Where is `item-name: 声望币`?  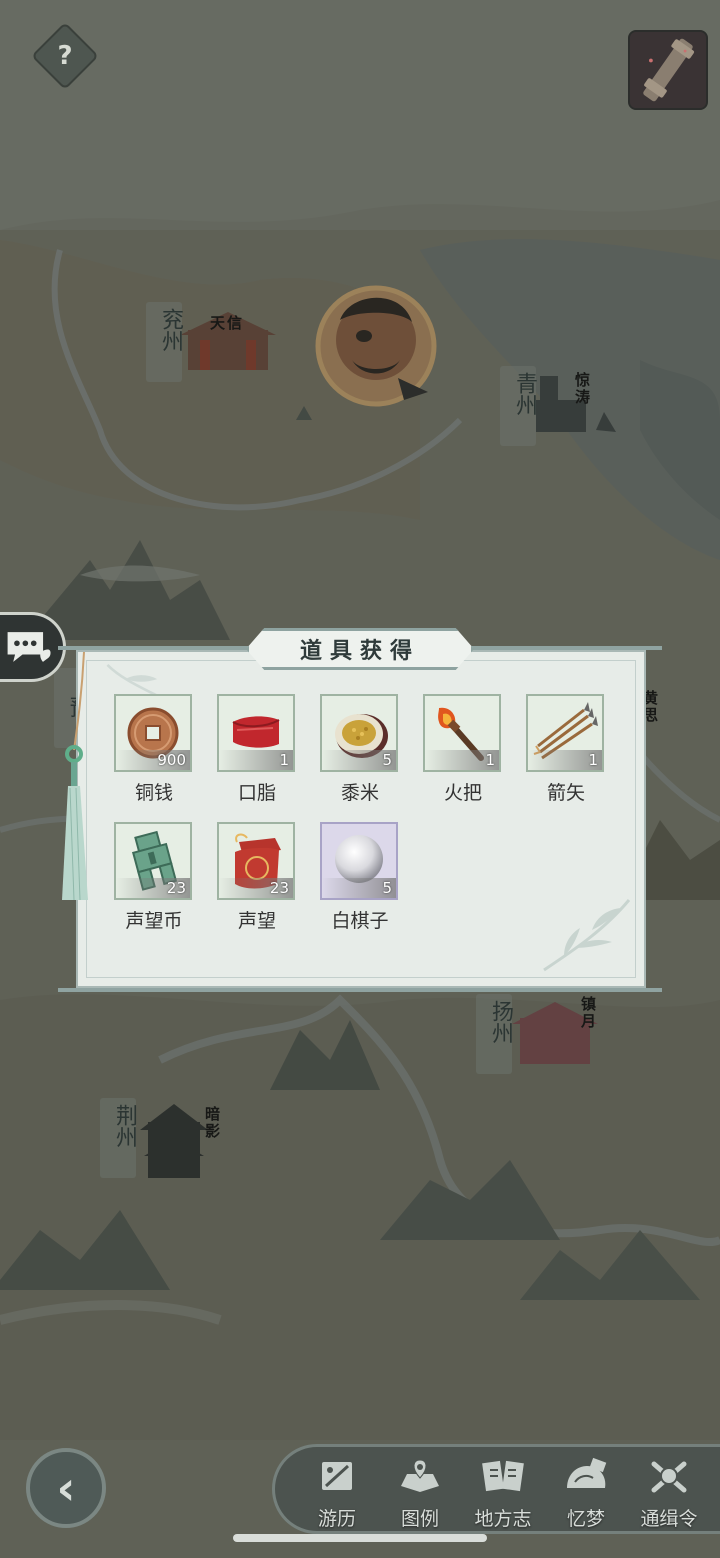
item-name: 声望币 is located at coordinates (154, 921).